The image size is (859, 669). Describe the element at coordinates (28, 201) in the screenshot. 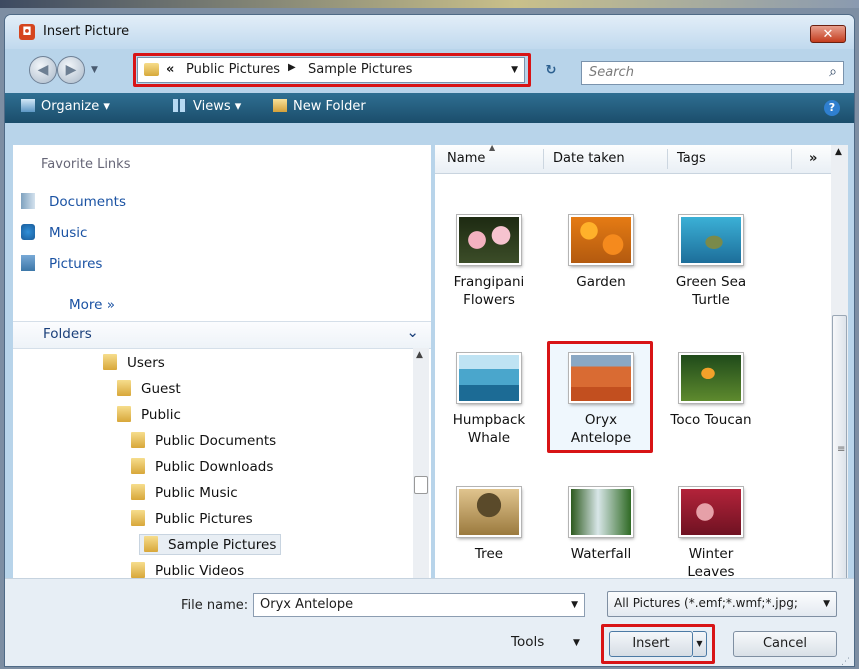

I see `documents-icon` at that location.